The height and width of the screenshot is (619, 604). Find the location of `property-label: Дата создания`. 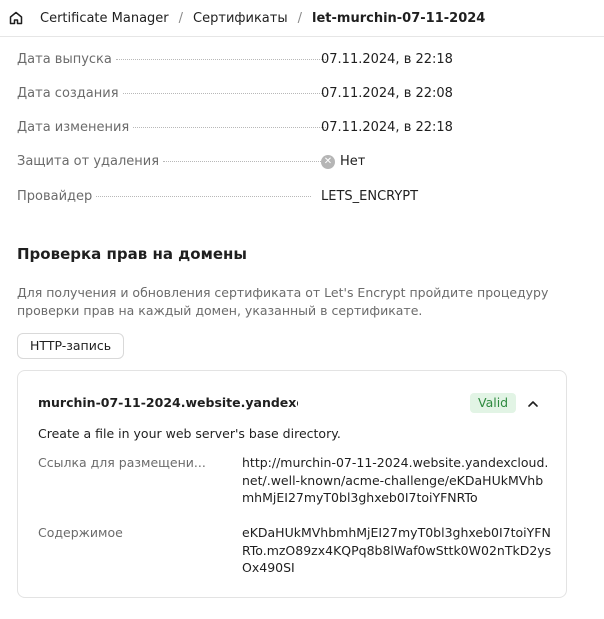

property-label: Дата создания is located at coordinates (68, 93).